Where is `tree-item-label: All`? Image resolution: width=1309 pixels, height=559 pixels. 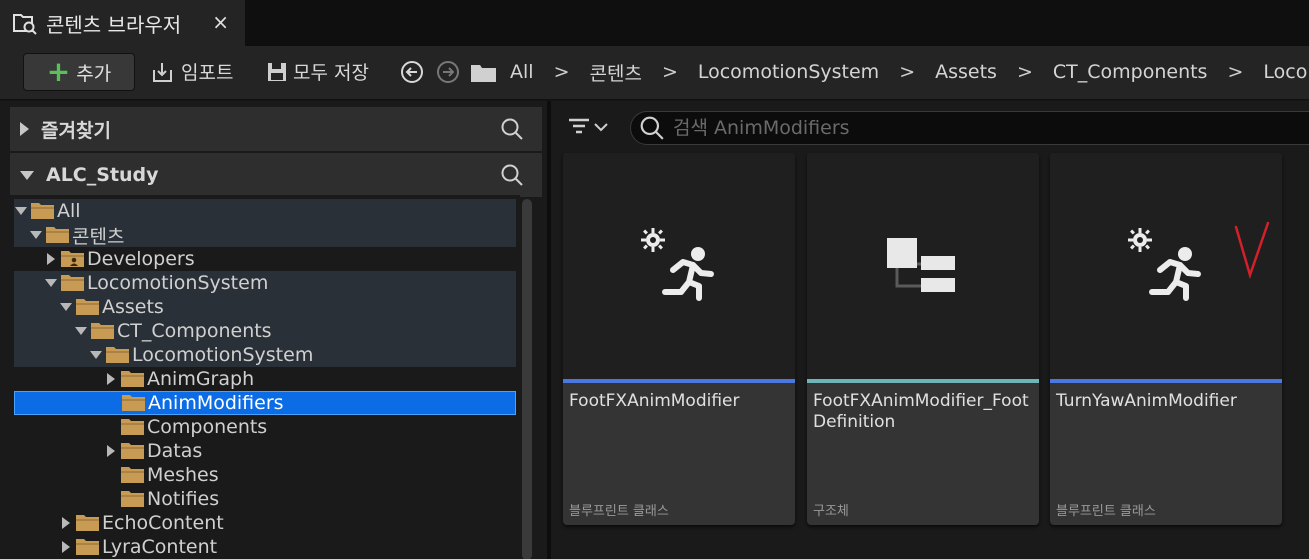 tree-item-label: All is located at coordinates (69, 211).